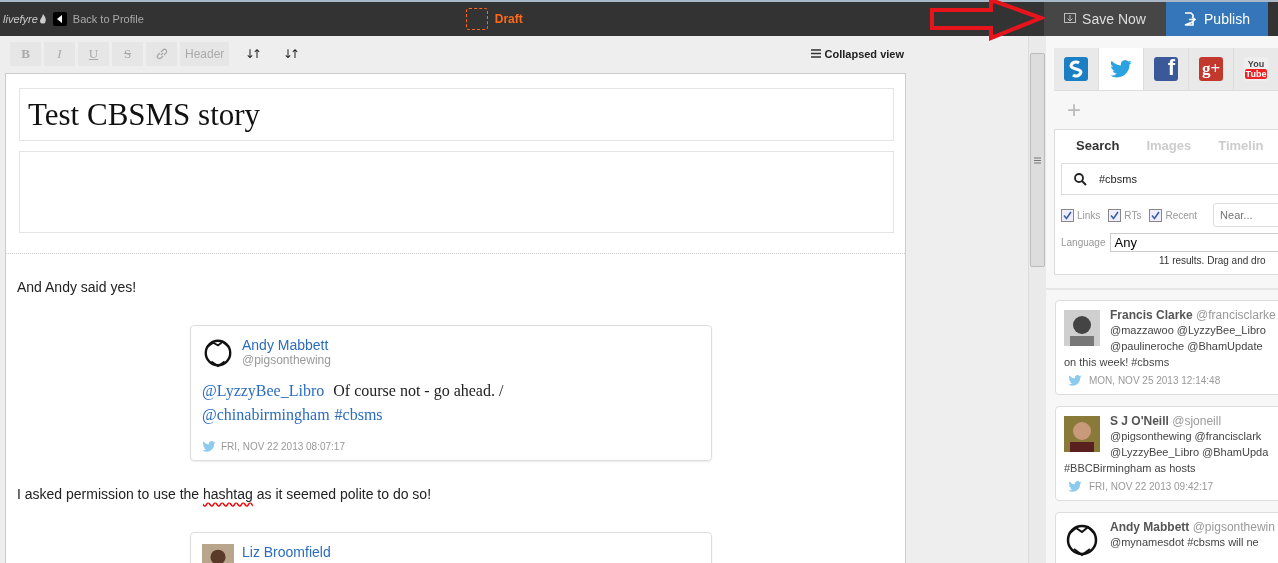  I want to click on author-name: Francis Clarke, so click(1151, 315).